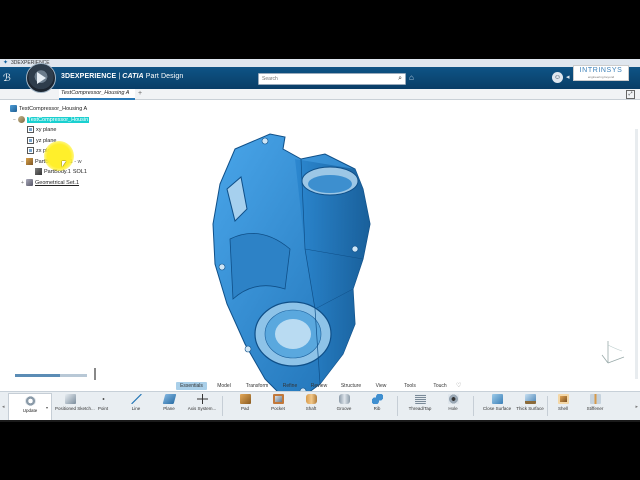 This screenshot has height=480, width=640. I want to click on actionbar-left-arrow-icon: ◂, so click(3, 407).